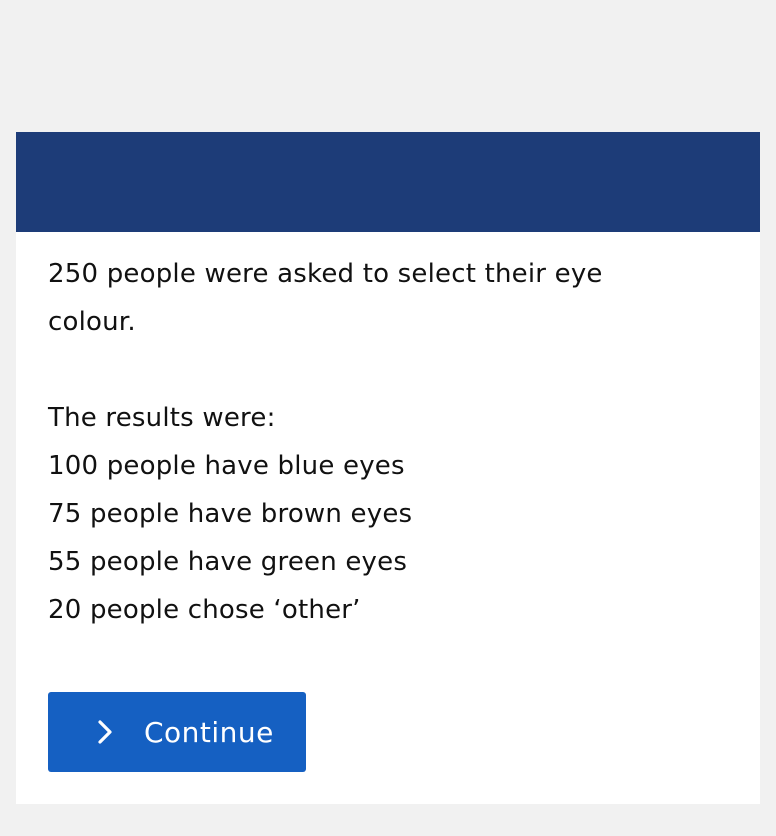 This screenshot has height=836, width=776. I want to click on result-item-other: 20 people chose ‘other’, so click(204, 610).